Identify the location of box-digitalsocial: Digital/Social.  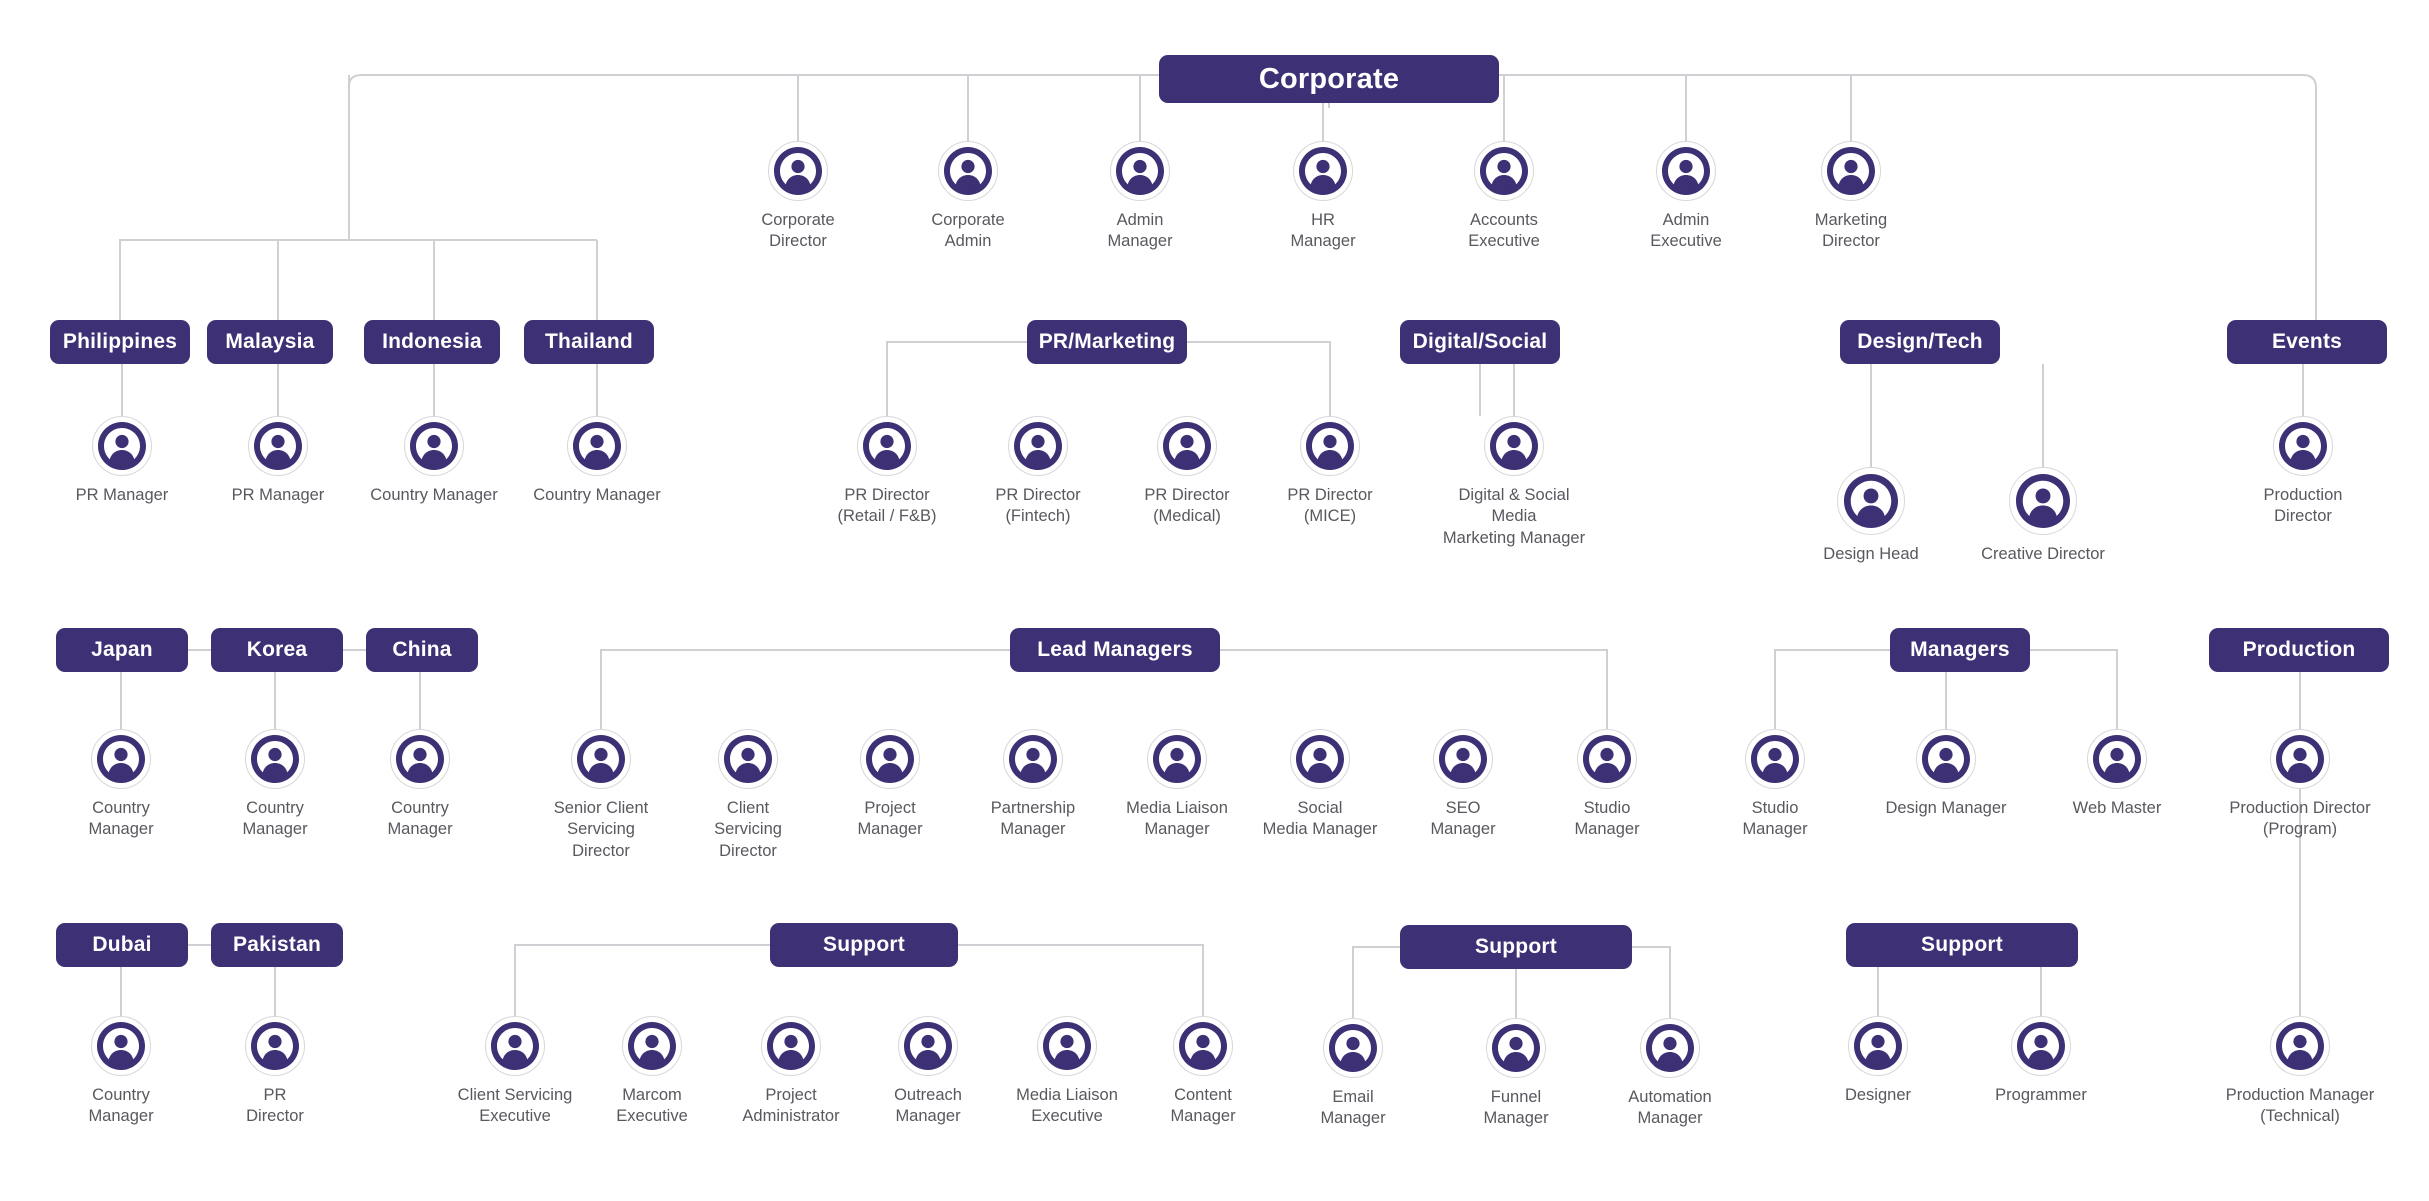
(1480, 342).